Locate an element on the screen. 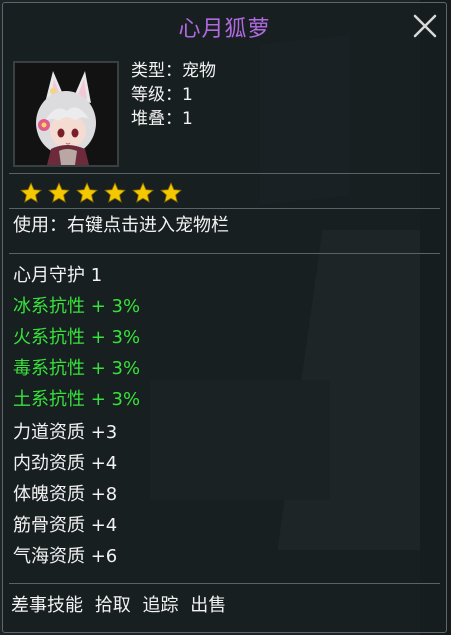  usage-hint: 使用：右键点击进入宠物栏 is located at coordinates (121, 225).